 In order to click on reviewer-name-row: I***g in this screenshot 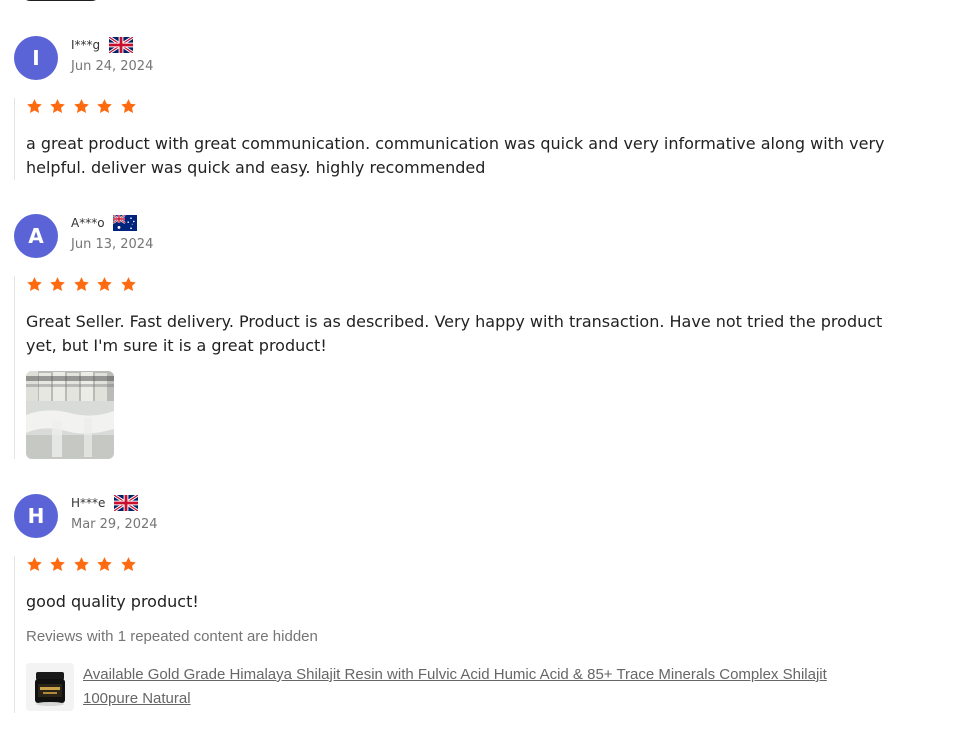, I will do `click(102, 47)`.